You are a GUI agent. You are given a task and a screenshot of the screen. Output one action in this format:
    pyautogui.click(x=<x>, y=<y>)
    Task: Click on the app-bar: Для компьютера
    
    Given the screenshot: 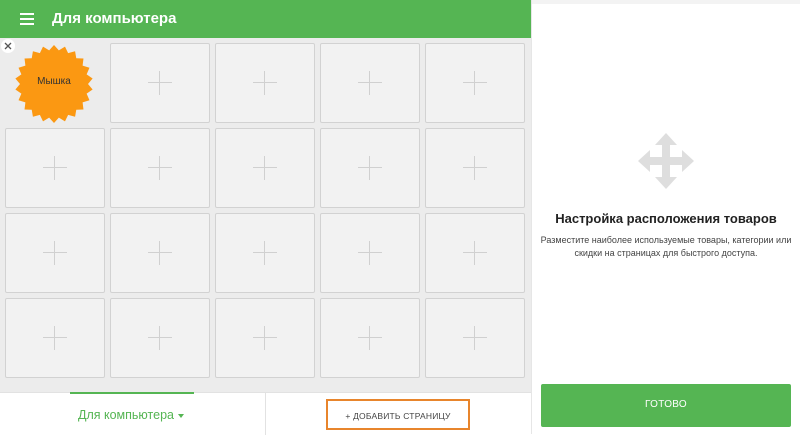 What is the action you would take?
    pyautogui.click(x=265, y=19)
    